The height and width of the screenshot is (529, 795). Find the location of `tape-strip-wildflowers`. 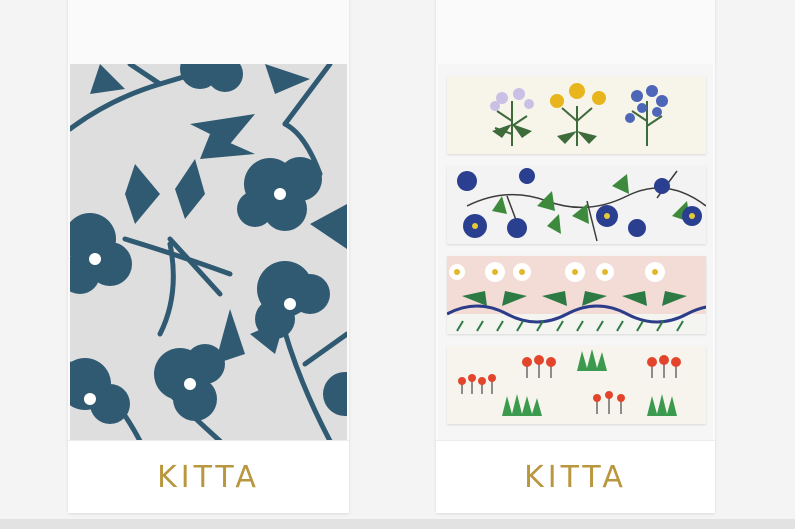

tape-strip-wildflowers is located at coordinates (576, 115).